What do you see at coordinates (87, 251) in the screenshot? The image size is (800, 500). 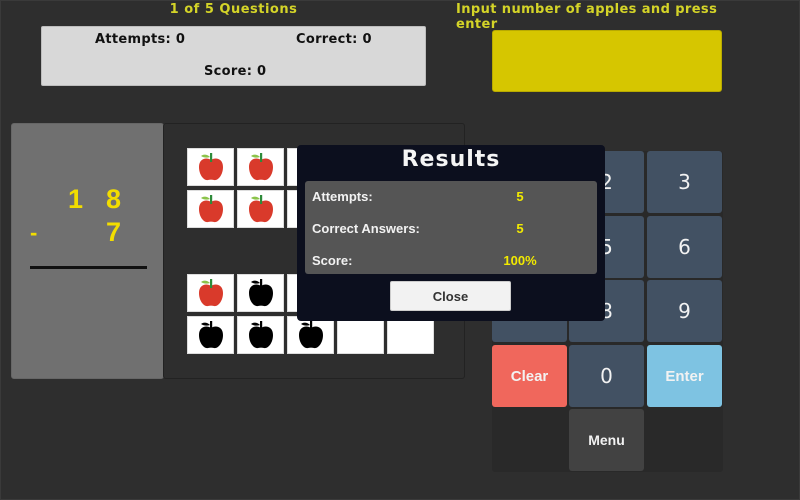 I see `problem-panel: 1 8 - 7` at bounding box center [87, 251].